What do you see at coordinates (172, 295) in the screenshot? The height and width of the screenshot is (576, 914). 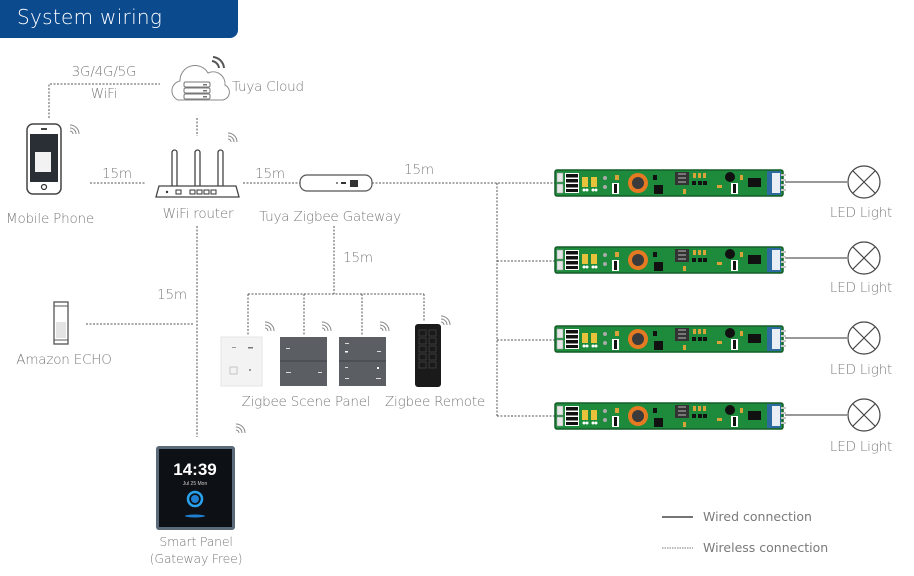 I see `link-label-router-echo: 15m` at bounding box center [172, 295].